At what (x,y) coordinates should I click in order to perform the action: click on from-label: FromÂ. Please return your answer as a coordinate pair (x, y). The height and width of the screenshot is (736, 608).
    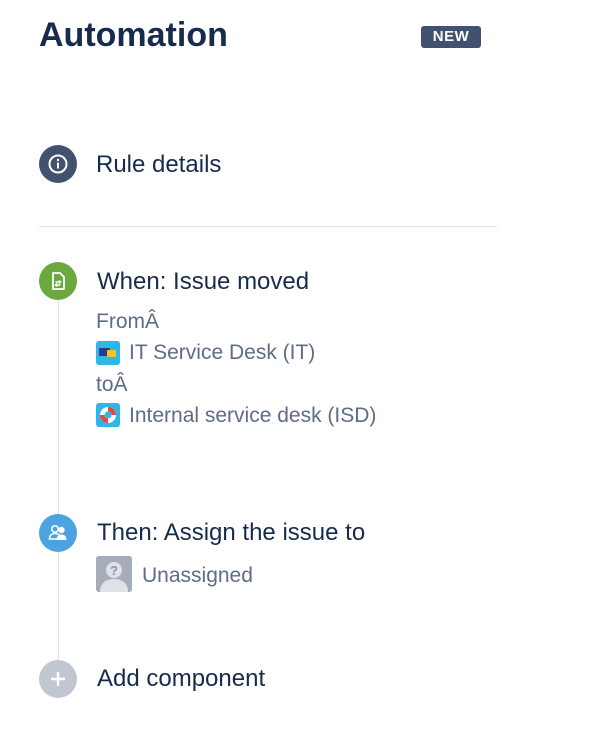
    Looking at the image, I should click on (127, 321).